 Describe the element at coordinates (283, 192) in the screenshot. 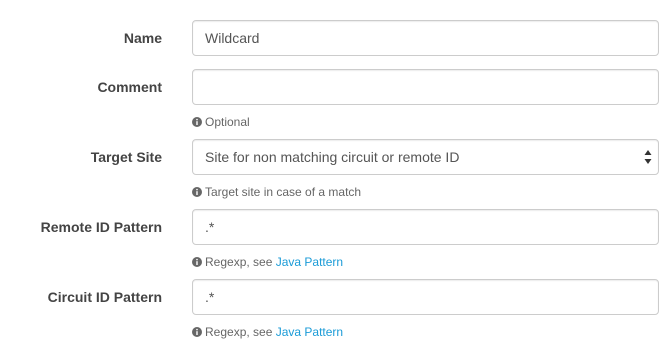

I see `target-site-help-text: Target site in case of a match` at that location.